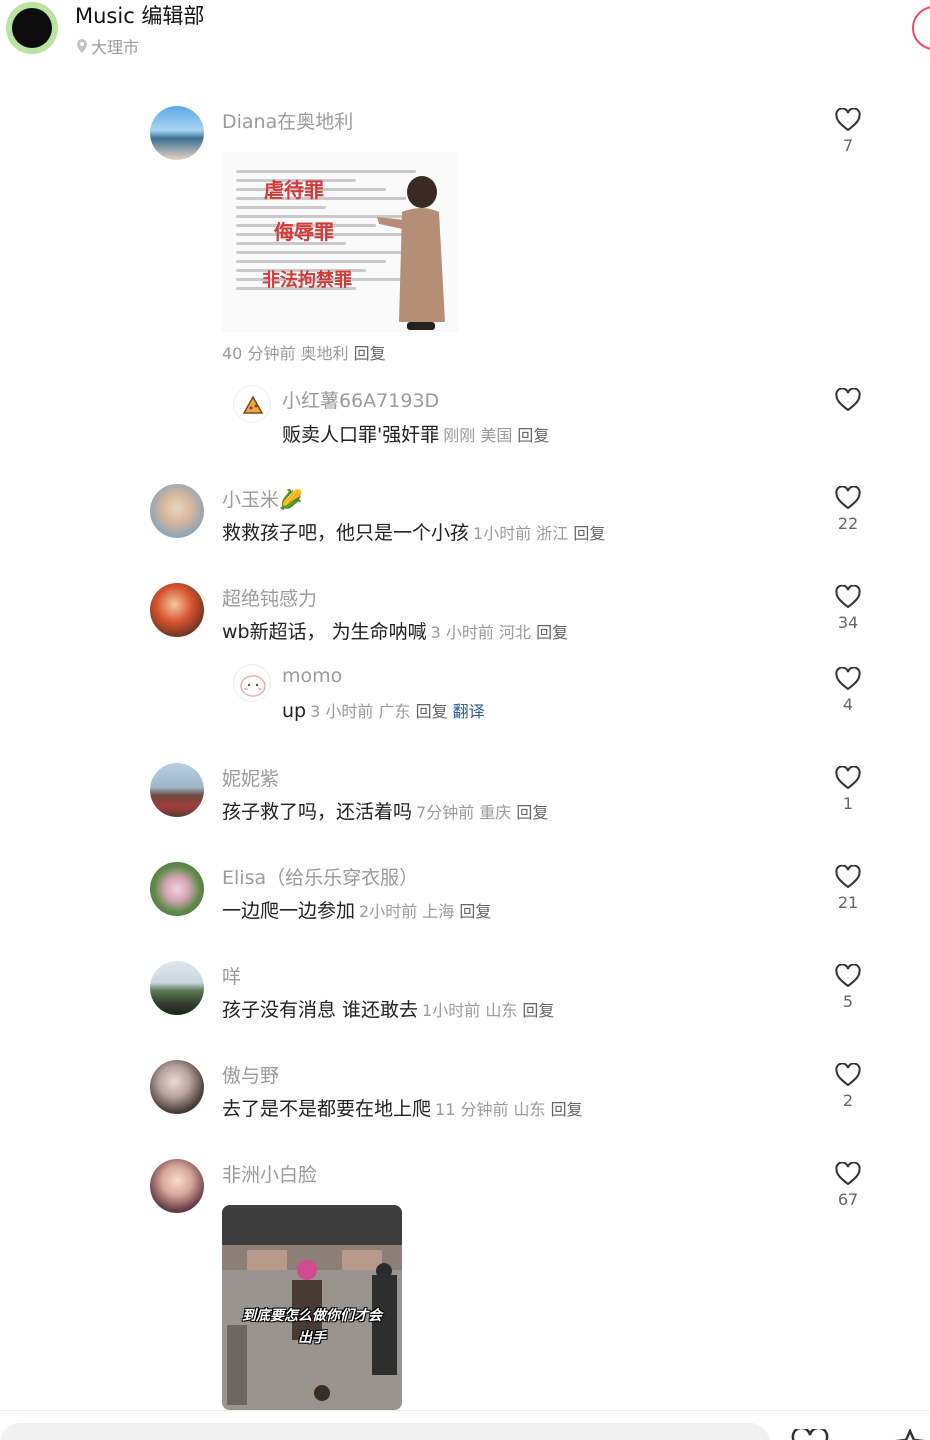 This screenshot has height=1440, width=930. What do you see at coordinates (262, 498) in the screenshot?
I see `commenter-name: 小玉米🌽` at bounding box center [262, 498].